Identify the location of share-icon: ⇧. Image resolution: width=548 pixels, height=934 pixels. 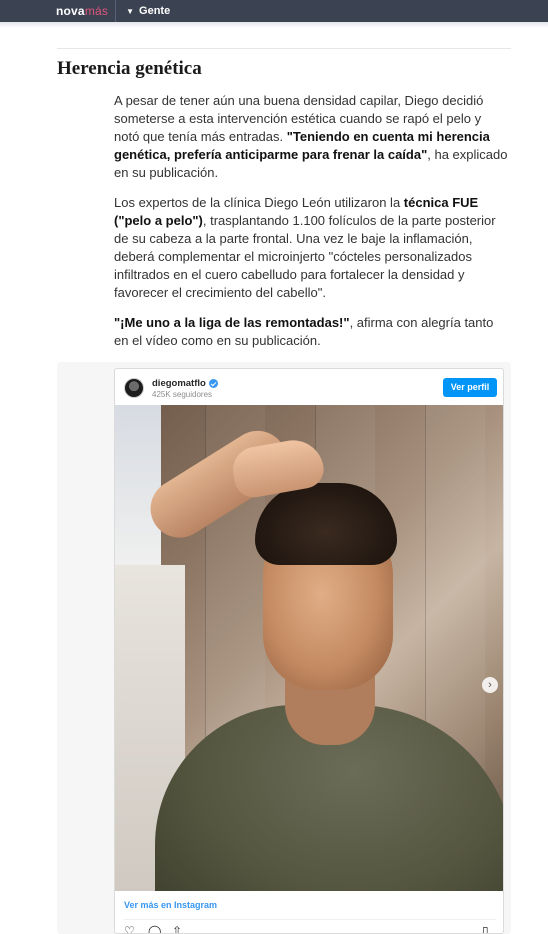
(177, 929).